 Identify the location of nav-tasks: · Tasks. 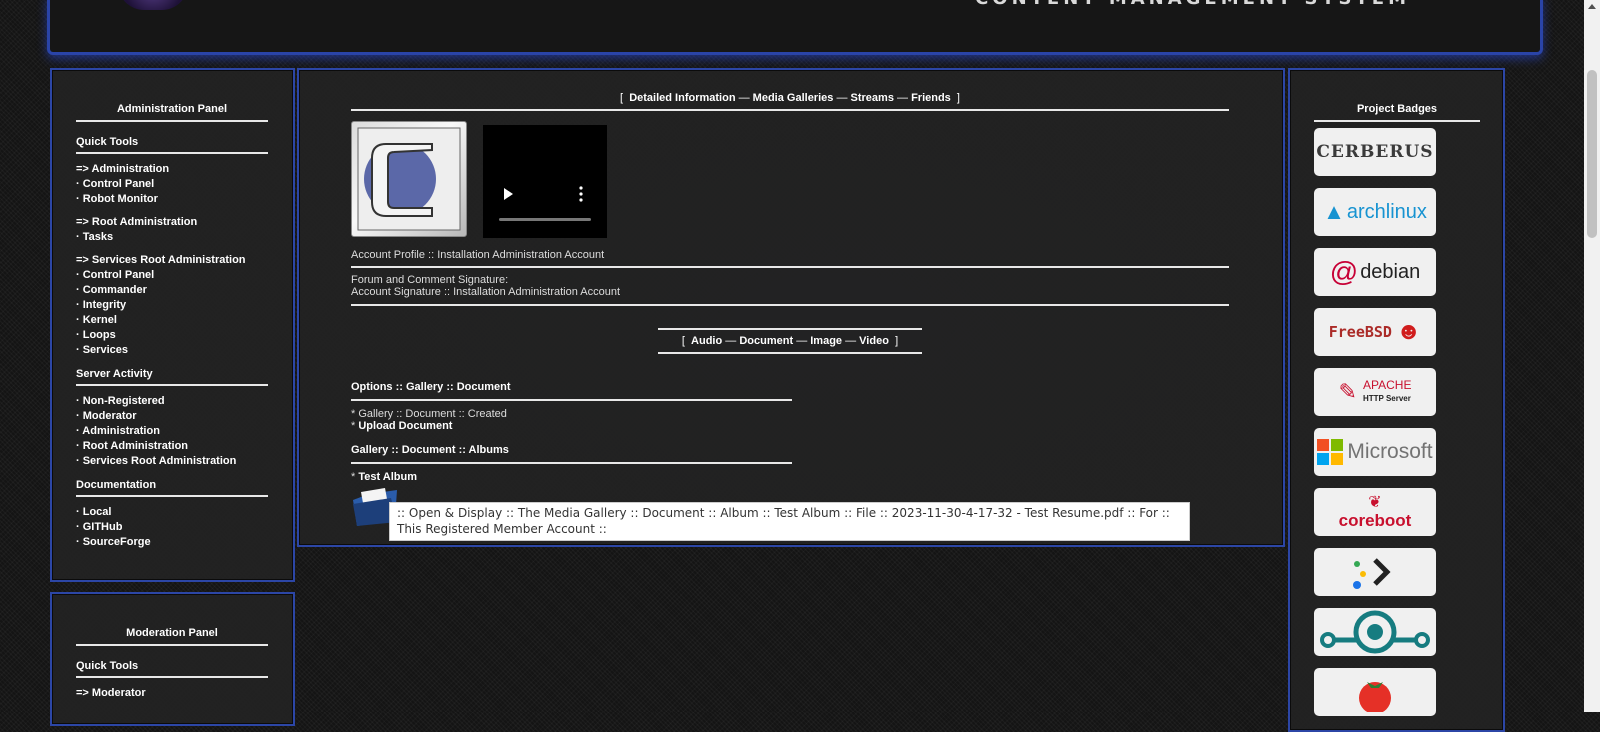
(172, 237).